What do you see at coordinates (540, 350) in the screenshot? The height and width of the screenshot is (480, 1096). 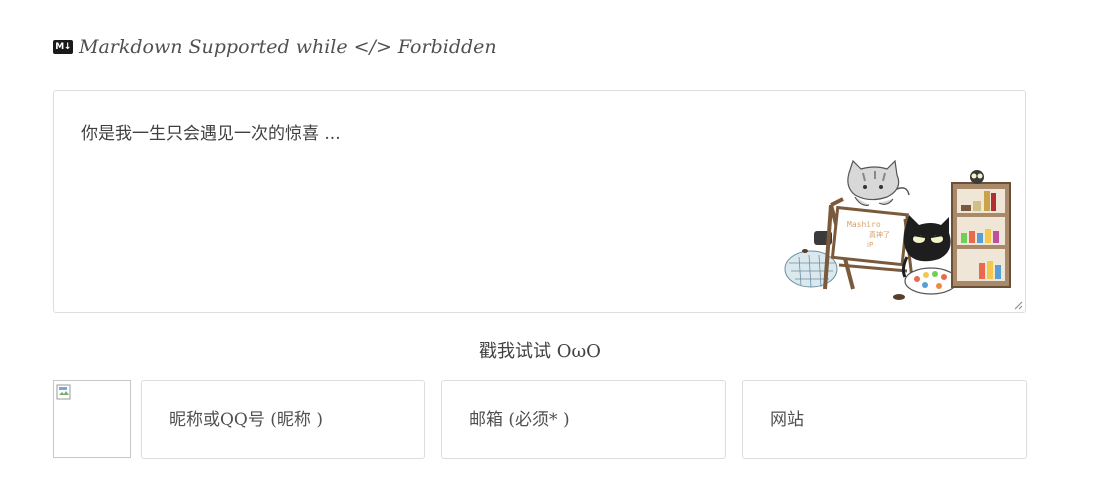 I see `emoji-picker-toggle: 戳我试试 OωO` at bounding box center [540, 350].